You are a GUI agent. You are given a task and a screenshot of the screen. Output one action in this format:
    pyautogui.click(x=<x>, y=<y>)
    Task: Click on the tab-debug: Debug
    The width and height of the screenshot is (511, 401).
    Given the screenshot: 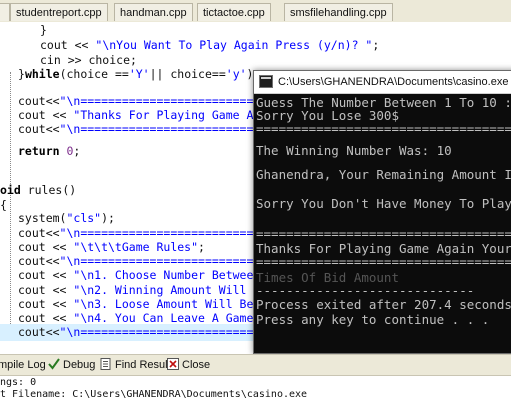 What is the action you would take?
    pyautogui.click(x=71, y=365)
    